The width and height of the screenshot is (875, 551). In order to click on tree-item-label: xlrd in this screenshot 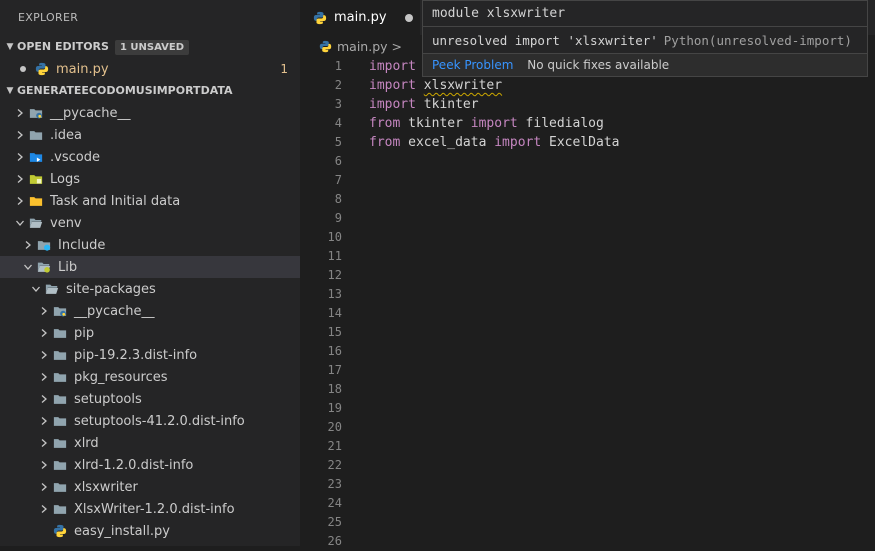, I will do `click(86, 443)`.